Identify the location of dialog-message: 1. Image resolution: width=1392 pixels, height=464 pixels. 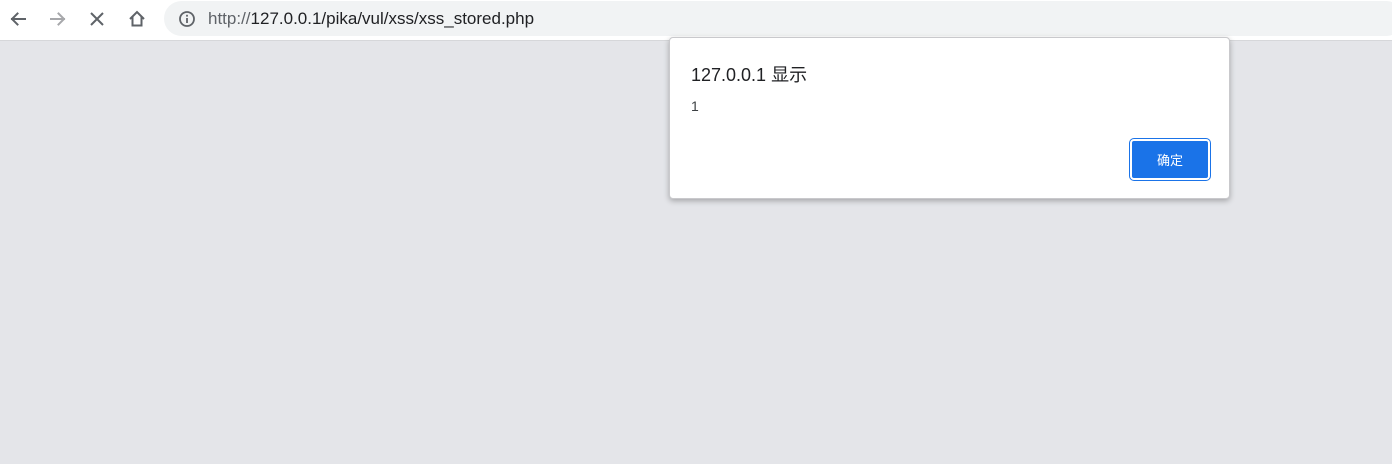
(695, 106).